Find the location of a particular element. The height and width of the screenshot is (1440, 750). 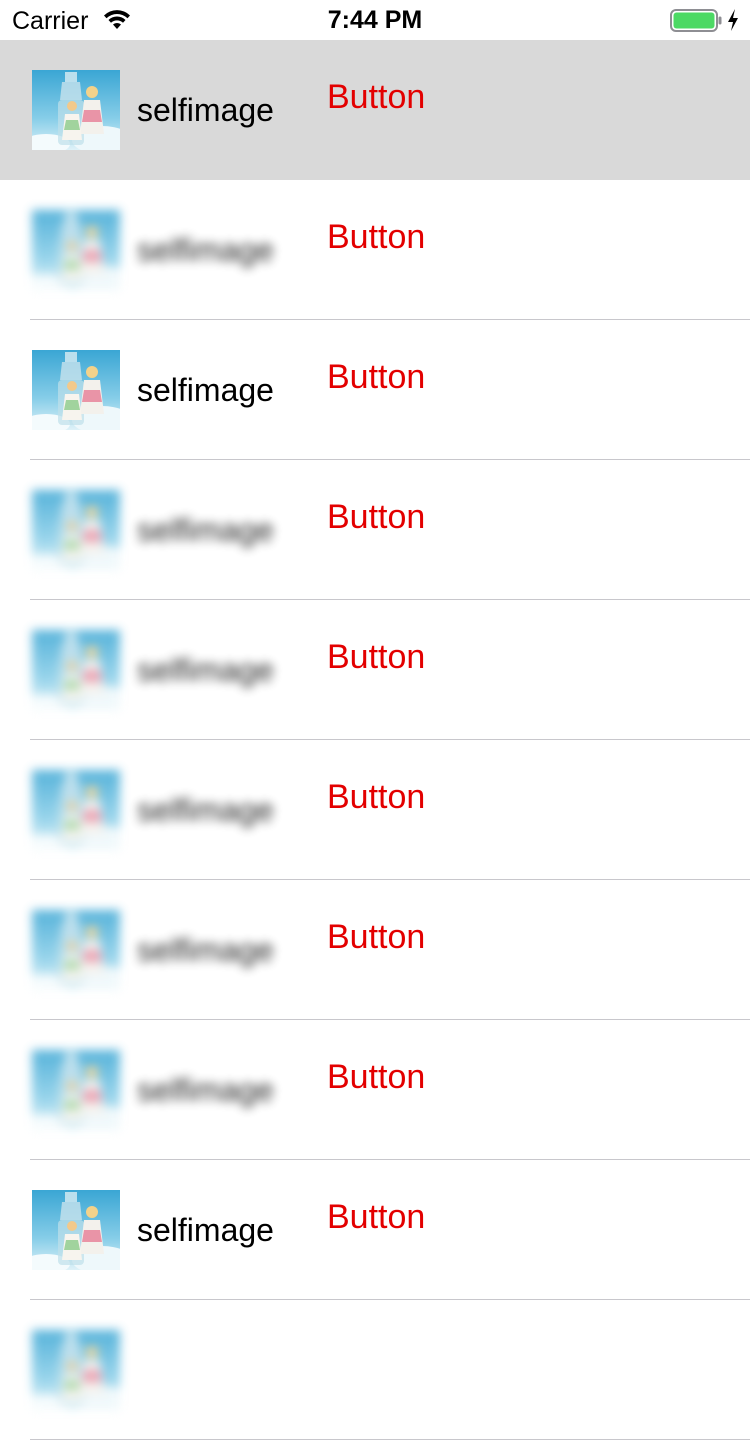

table-row-2: selfimage Button is located at coordinates (375, 250).